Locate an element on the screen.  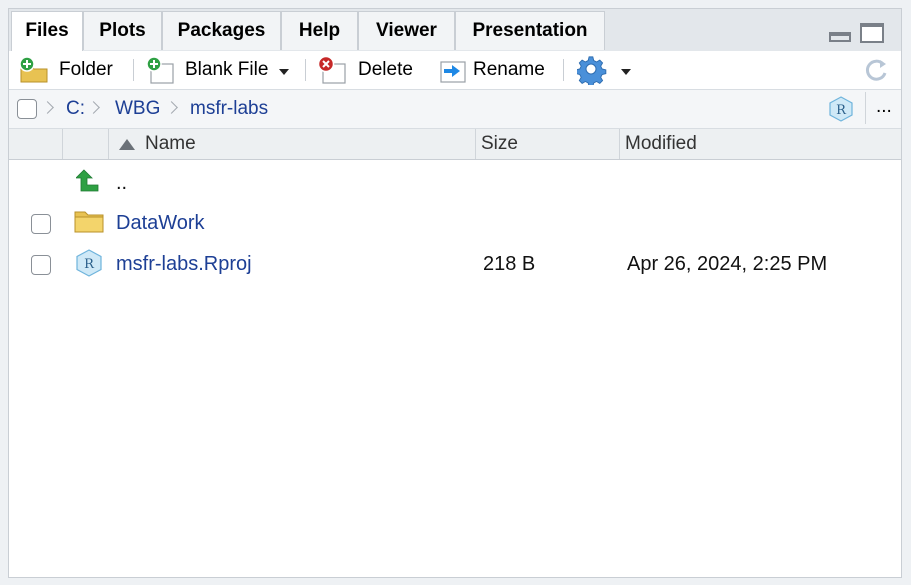
go-up-icon is located at coordinates (87, 180).